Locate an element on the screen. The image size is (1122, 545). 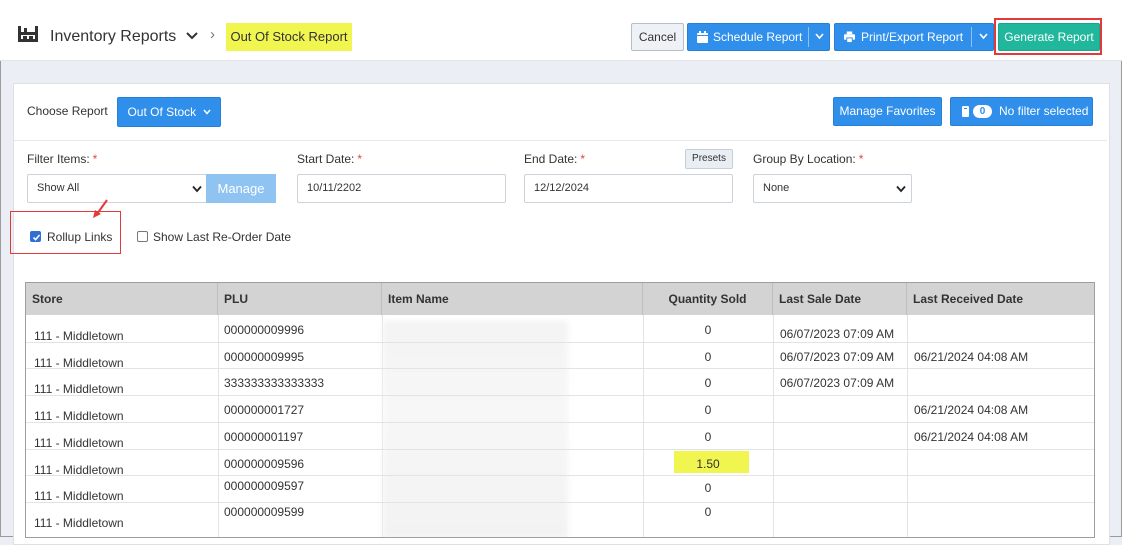
manage-favorites-button: Manage Favorites is located at coordinates (887, 111).